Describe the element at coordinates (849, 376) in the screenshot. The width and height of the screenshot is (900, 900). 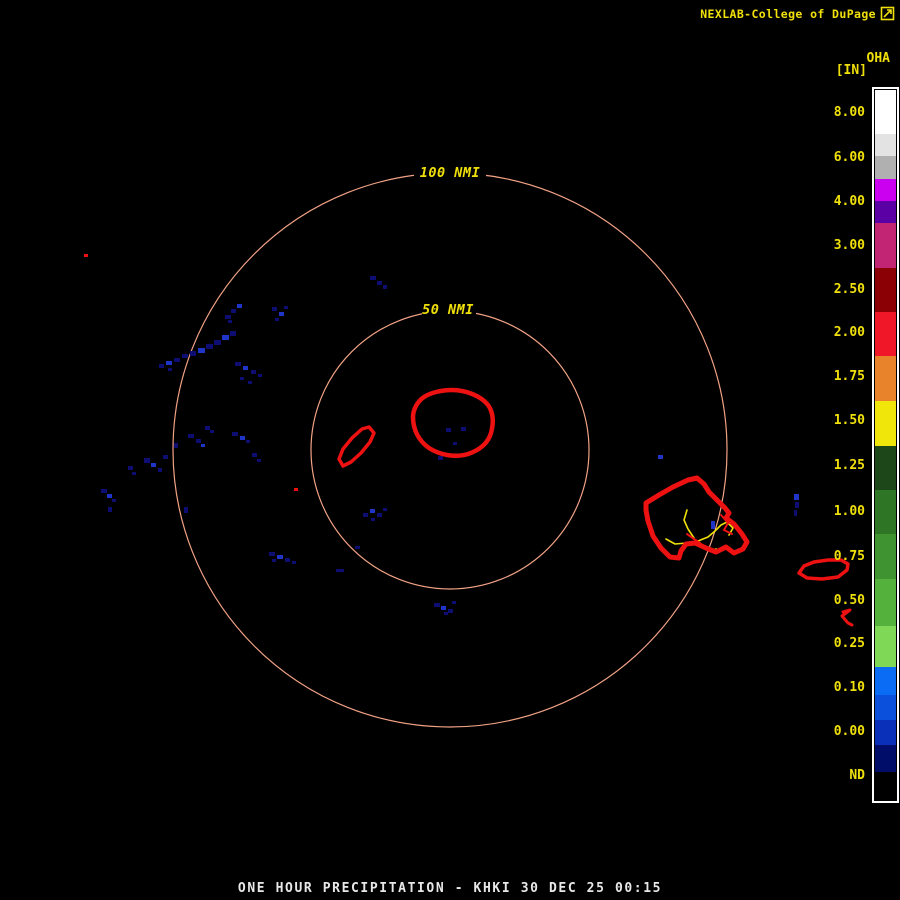
I see `legend-label: 1.75` at that location.